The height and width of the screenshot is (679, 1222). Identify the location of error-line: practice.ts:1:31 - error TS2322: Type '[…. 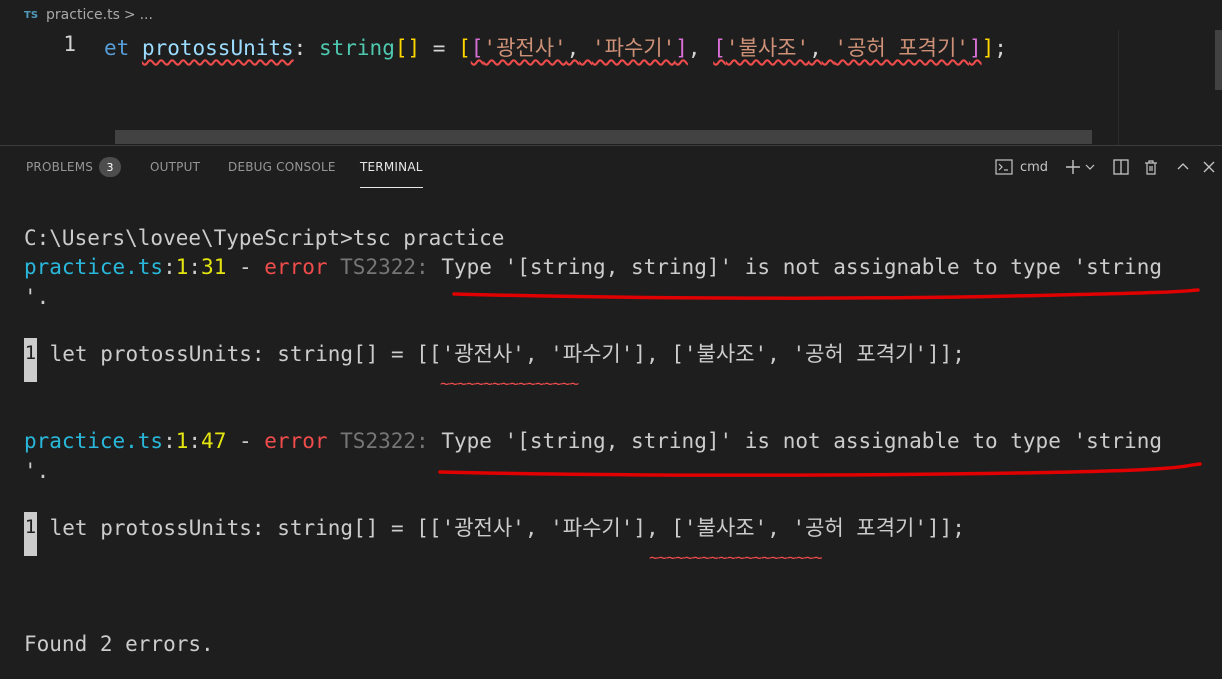
(593, 267).